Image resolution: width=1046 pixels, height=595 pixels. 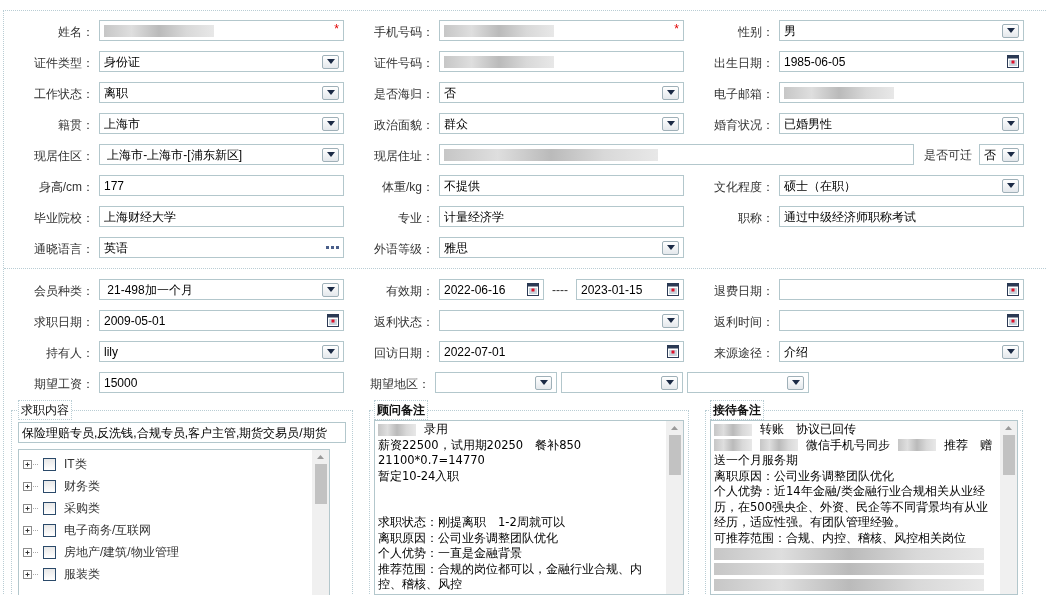 I want to click on select-field: 身份证, so click(x=221, y=61).